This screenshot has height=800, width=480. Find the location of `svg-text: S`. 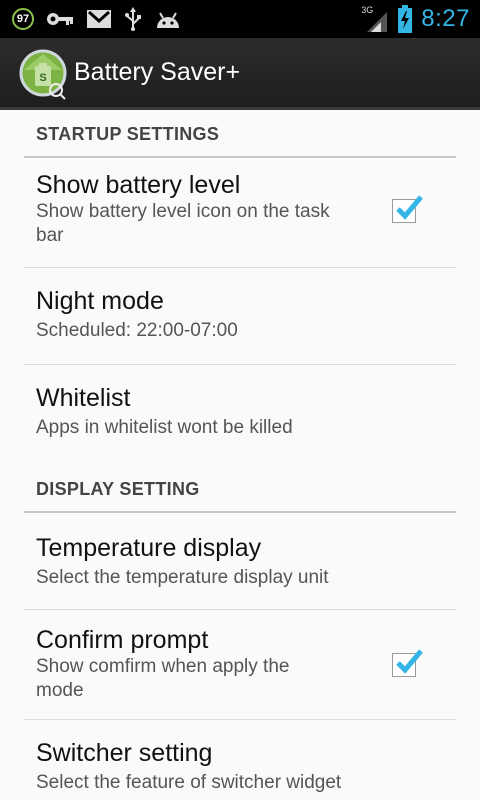

svg-text: S is located at coordinates (42, 78).